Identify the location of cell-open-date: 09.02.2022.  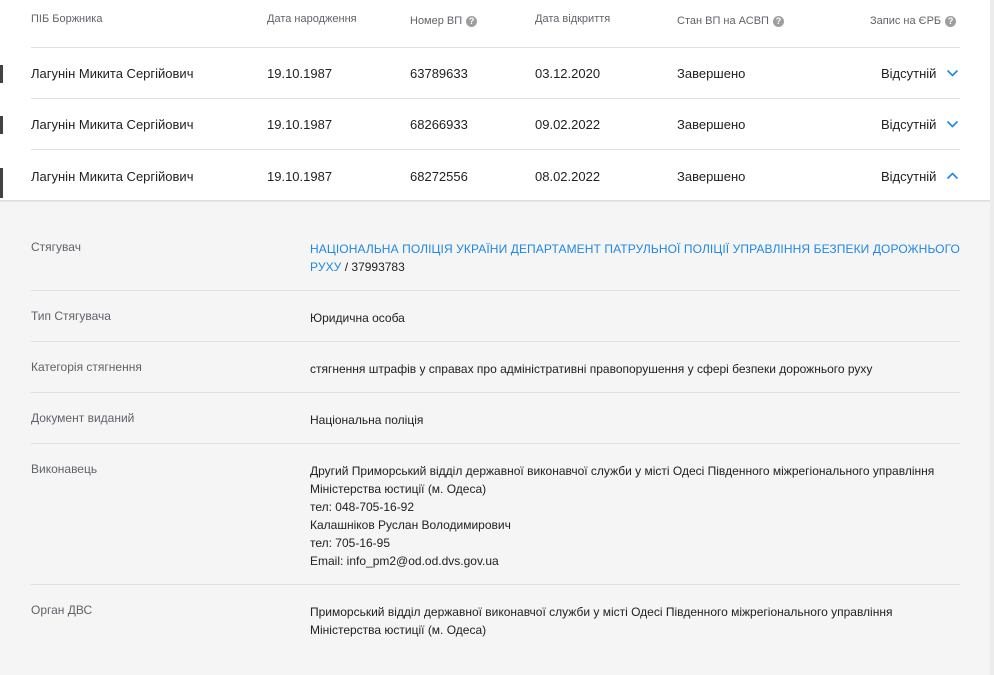
(568, 124).